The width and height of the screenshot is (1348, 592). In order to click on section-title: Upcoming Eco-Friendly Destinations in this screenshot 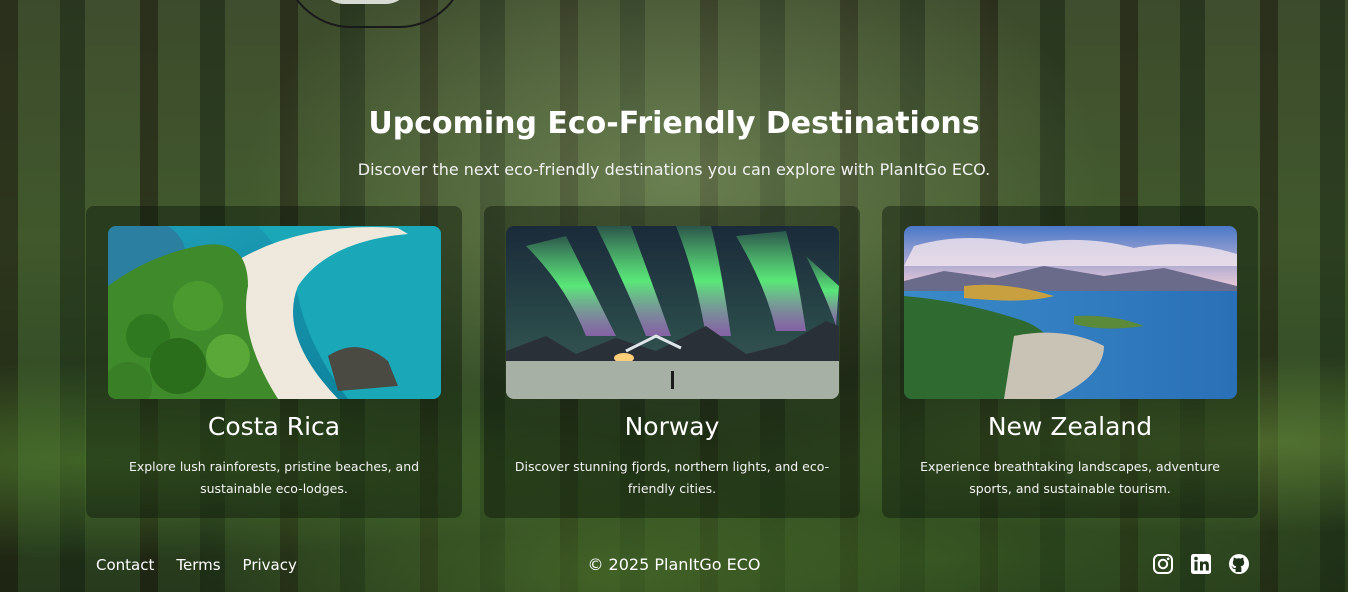, I will do `click(674, 123)`.